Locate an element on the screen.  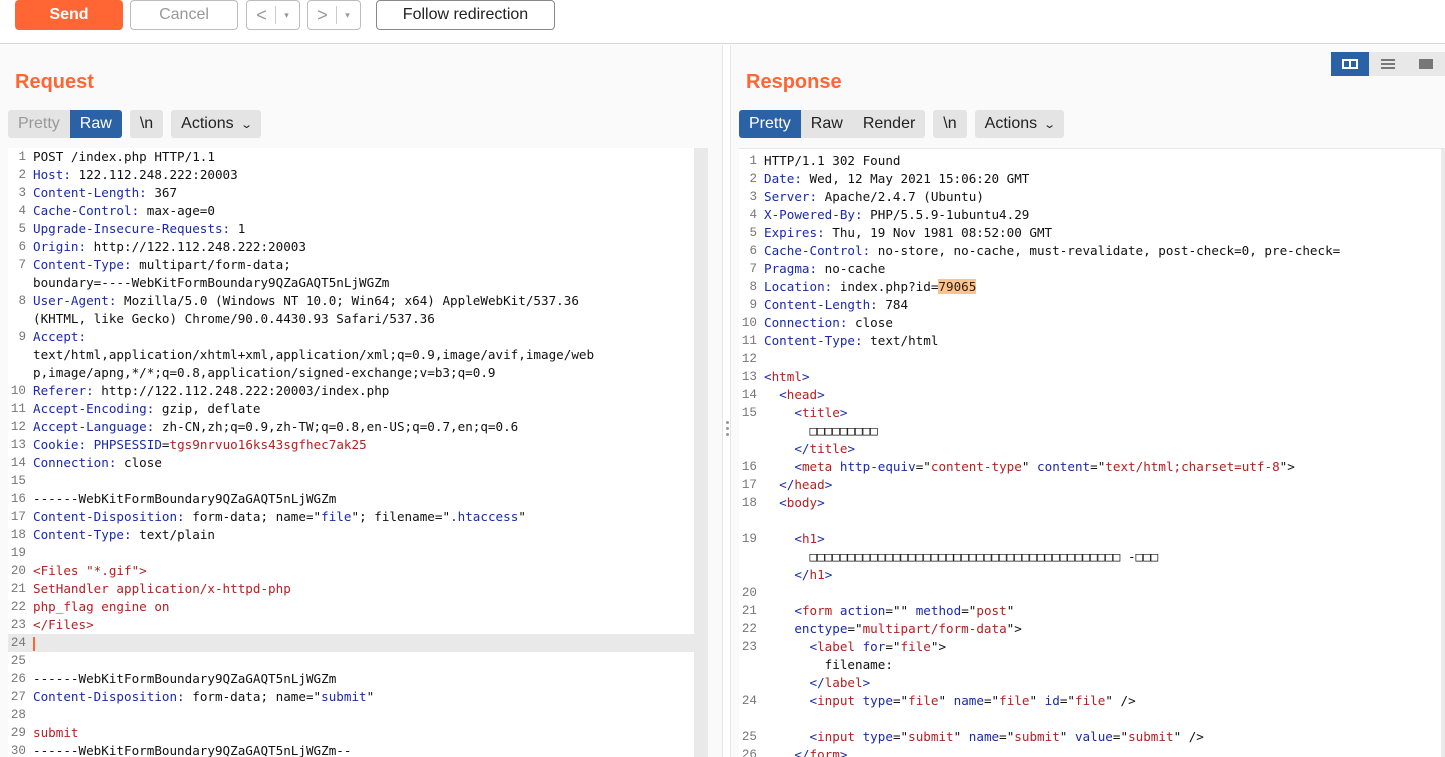
code-line: 20 is located at coordinates (1092, 593).